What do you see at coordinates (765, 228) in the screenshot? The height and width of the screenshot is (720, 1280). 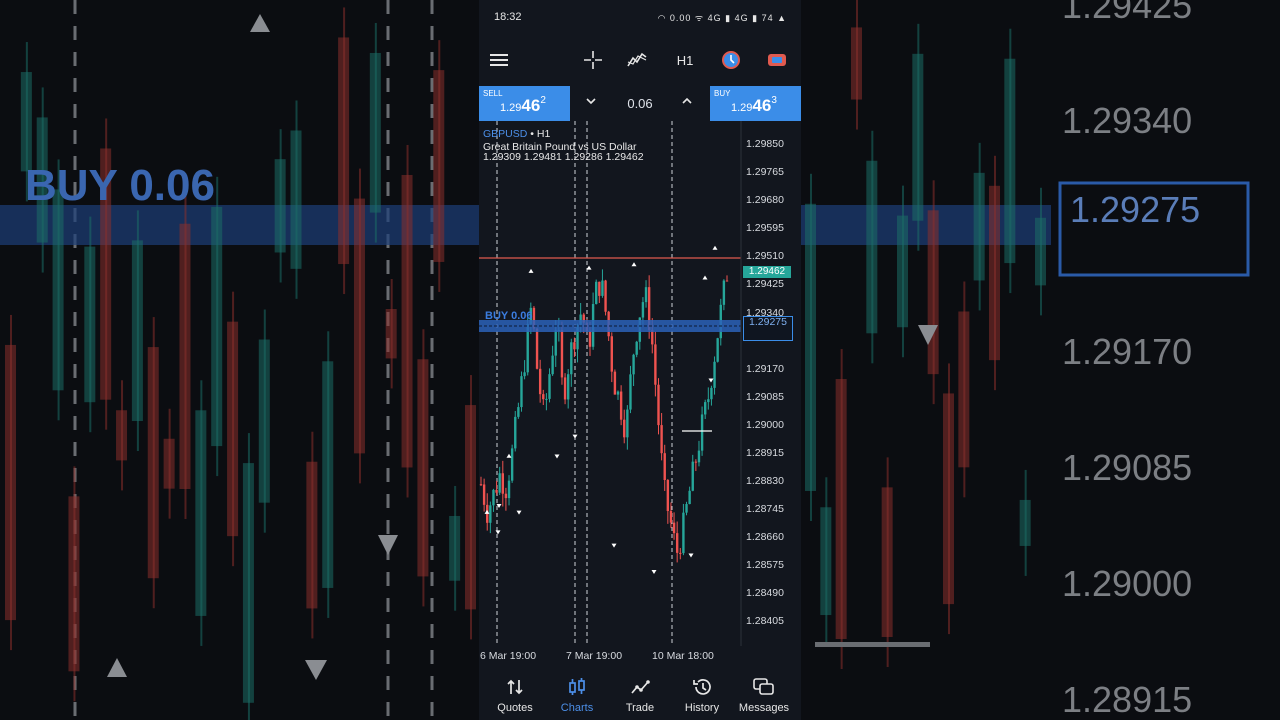 I see `y-tick-label: 1.29595` at bounding box center [765, 228].